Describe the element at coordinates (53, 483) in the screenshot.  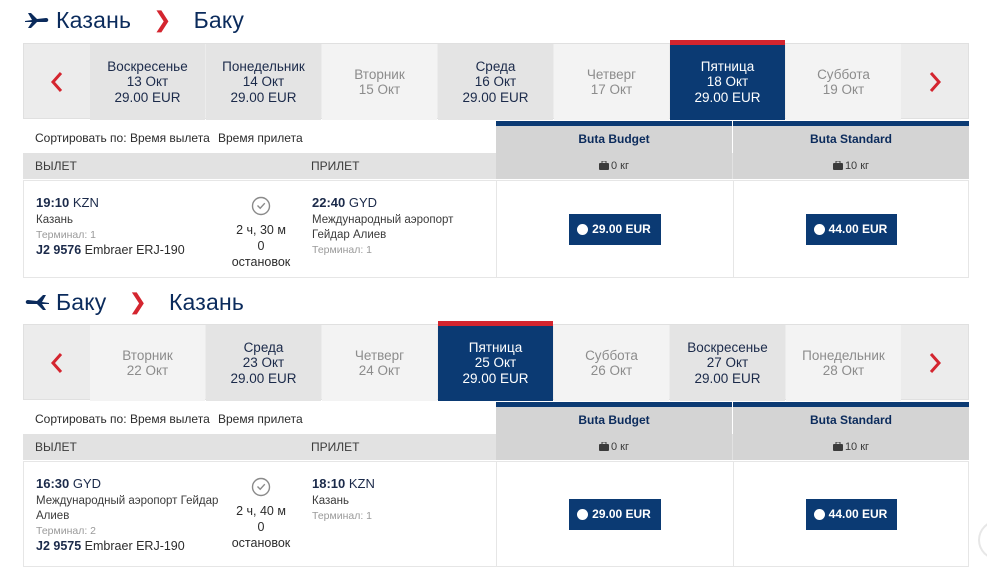
I see `departure-time: 16:30` at that location.